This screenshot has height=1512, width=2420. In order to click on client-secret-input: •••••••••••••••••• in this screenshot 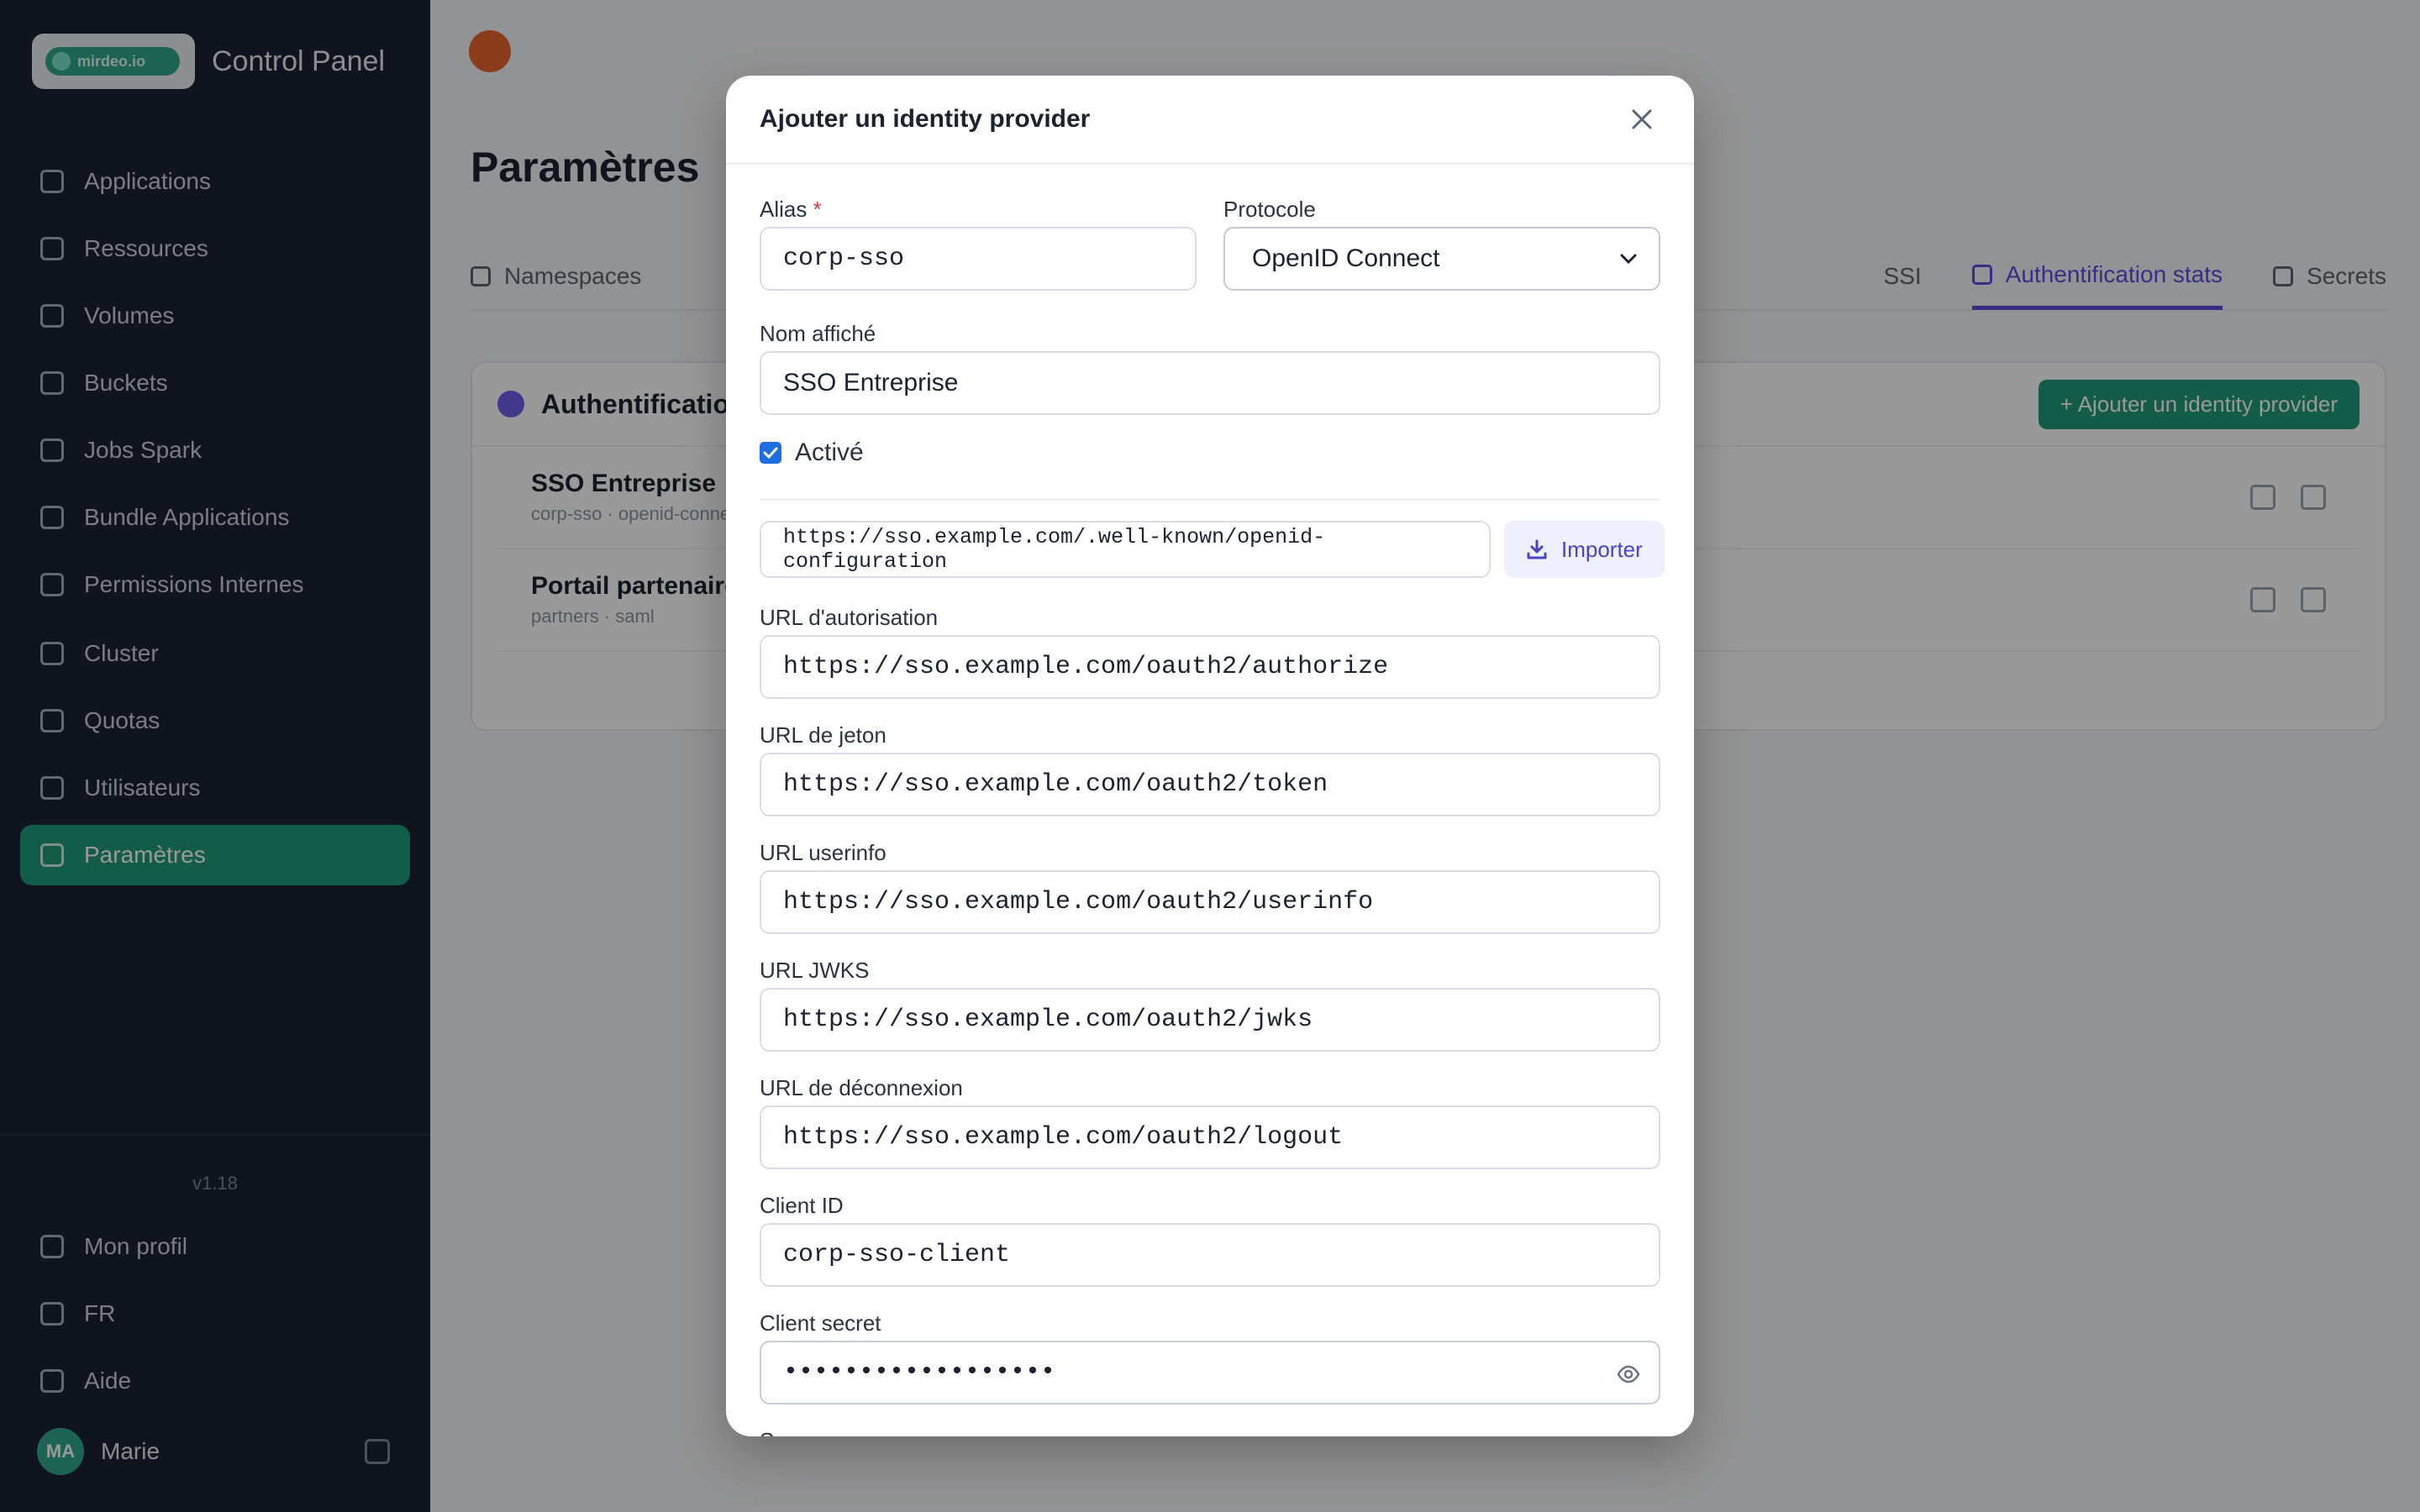, I will do `click(1210, 1372)`.